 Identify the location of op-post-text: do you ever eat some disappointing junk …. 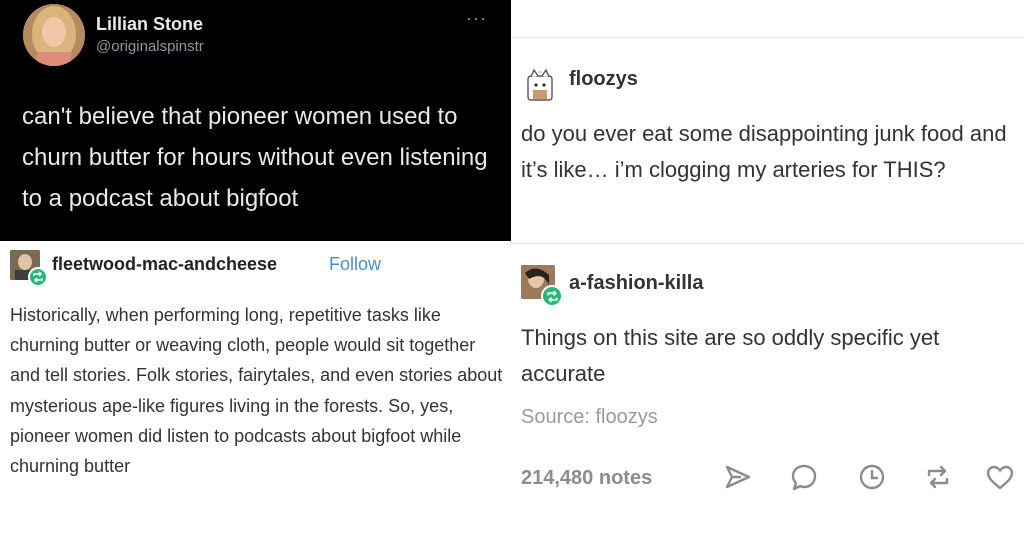
(764, 151).